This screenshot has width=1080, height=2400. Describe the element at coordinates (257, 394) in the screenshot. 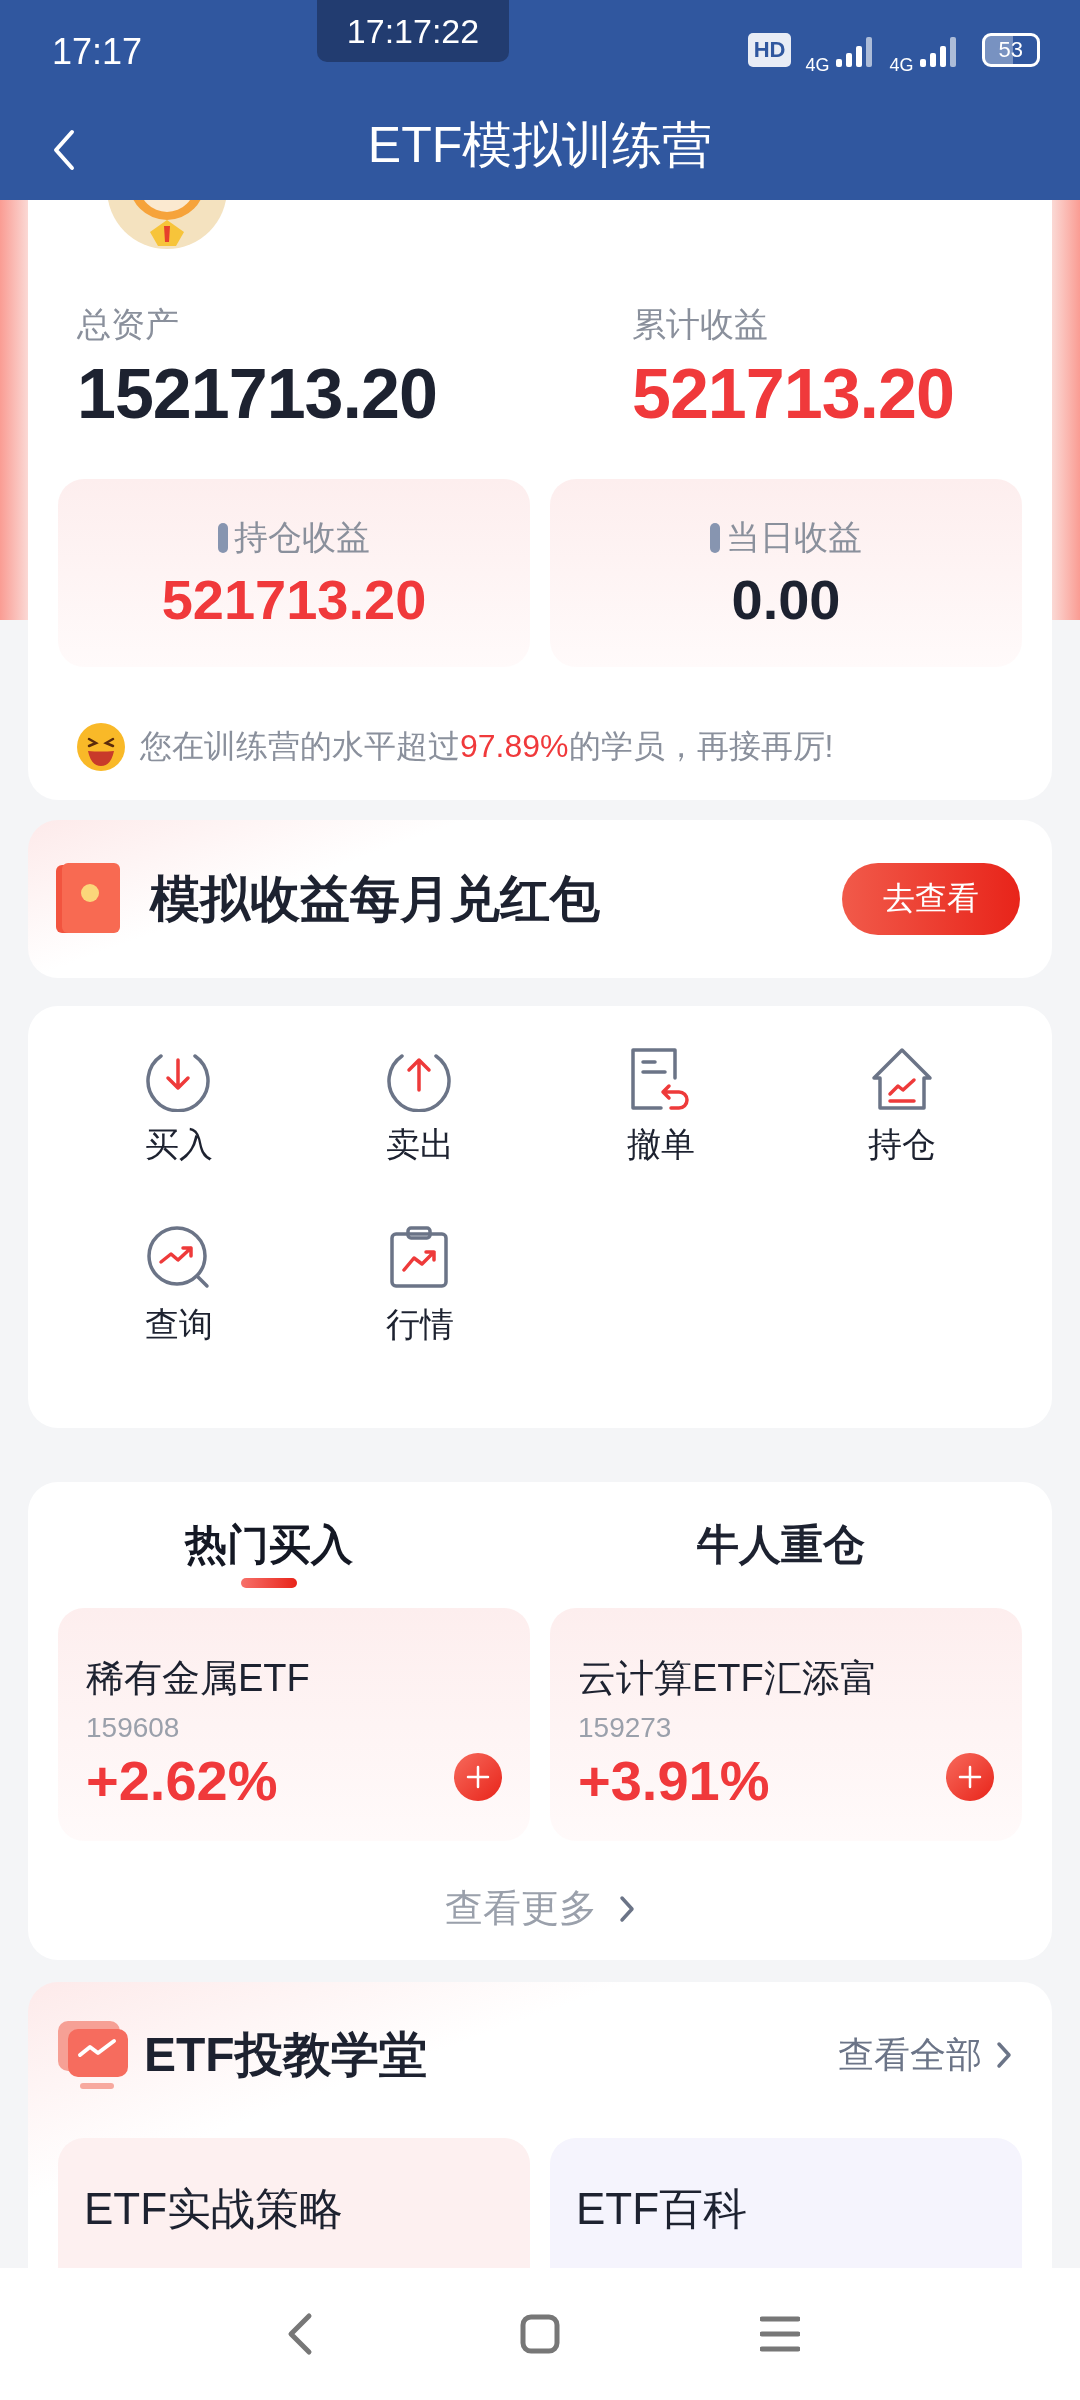

I see `metric-value: 1521713.20` at that location.